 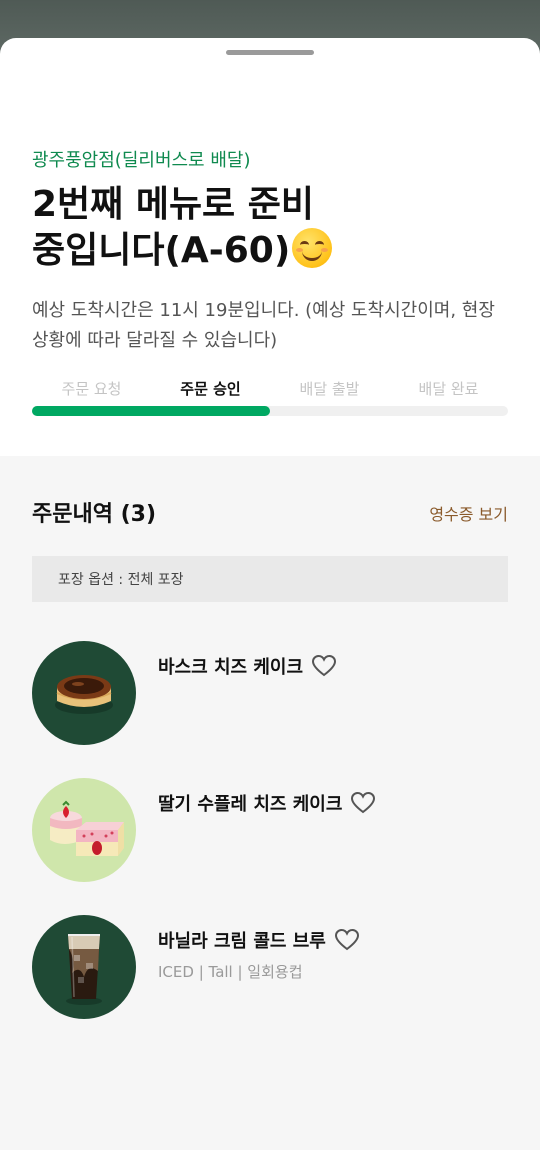 I want to click on order-item-name: 바스크 치즈 케이크, so click(x=231, y=667).